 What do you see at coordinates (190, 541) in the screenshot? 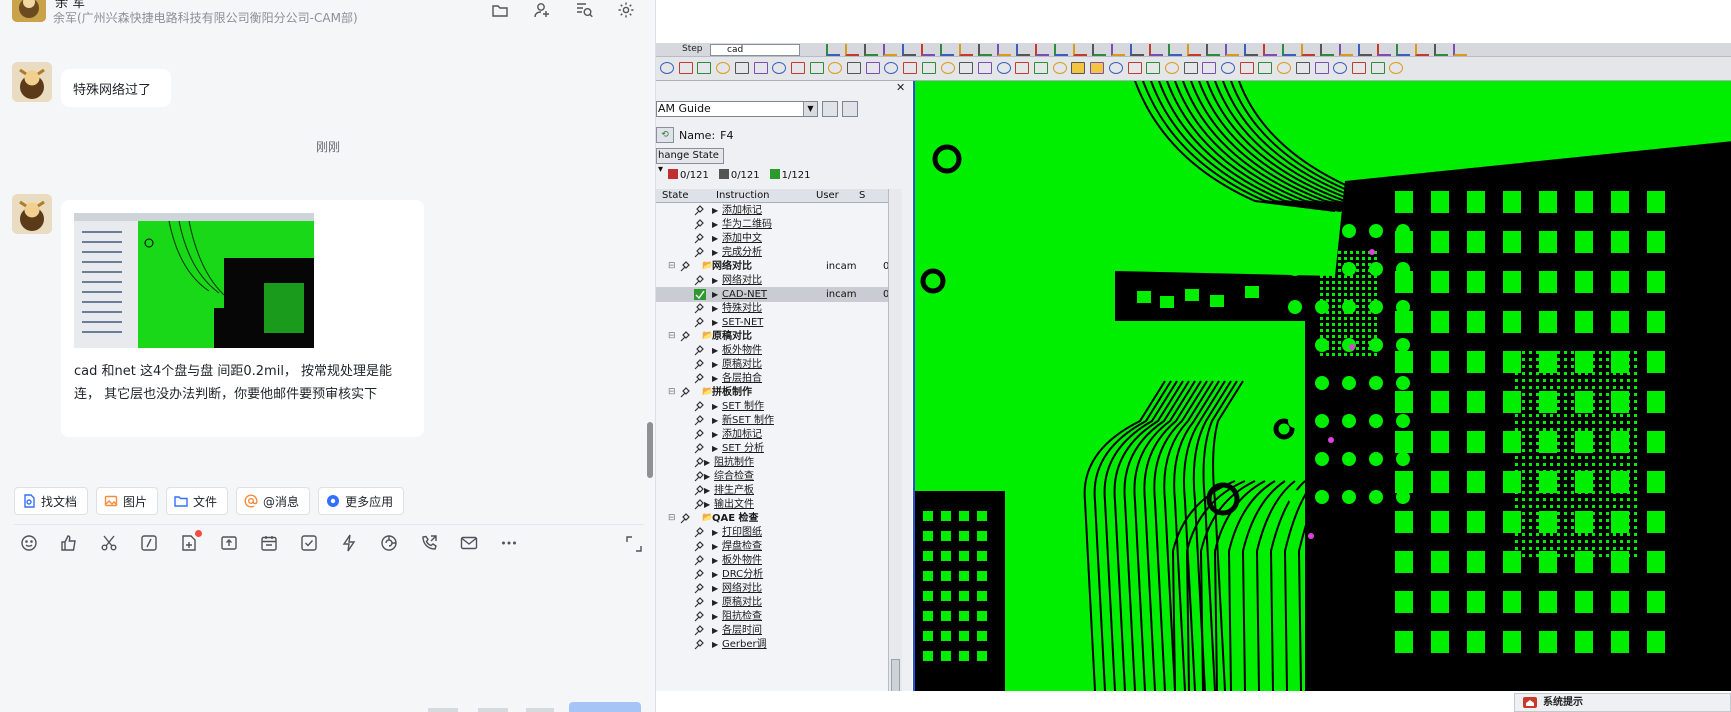
I see `new-doc-icon` at bounding box center [190, 541].